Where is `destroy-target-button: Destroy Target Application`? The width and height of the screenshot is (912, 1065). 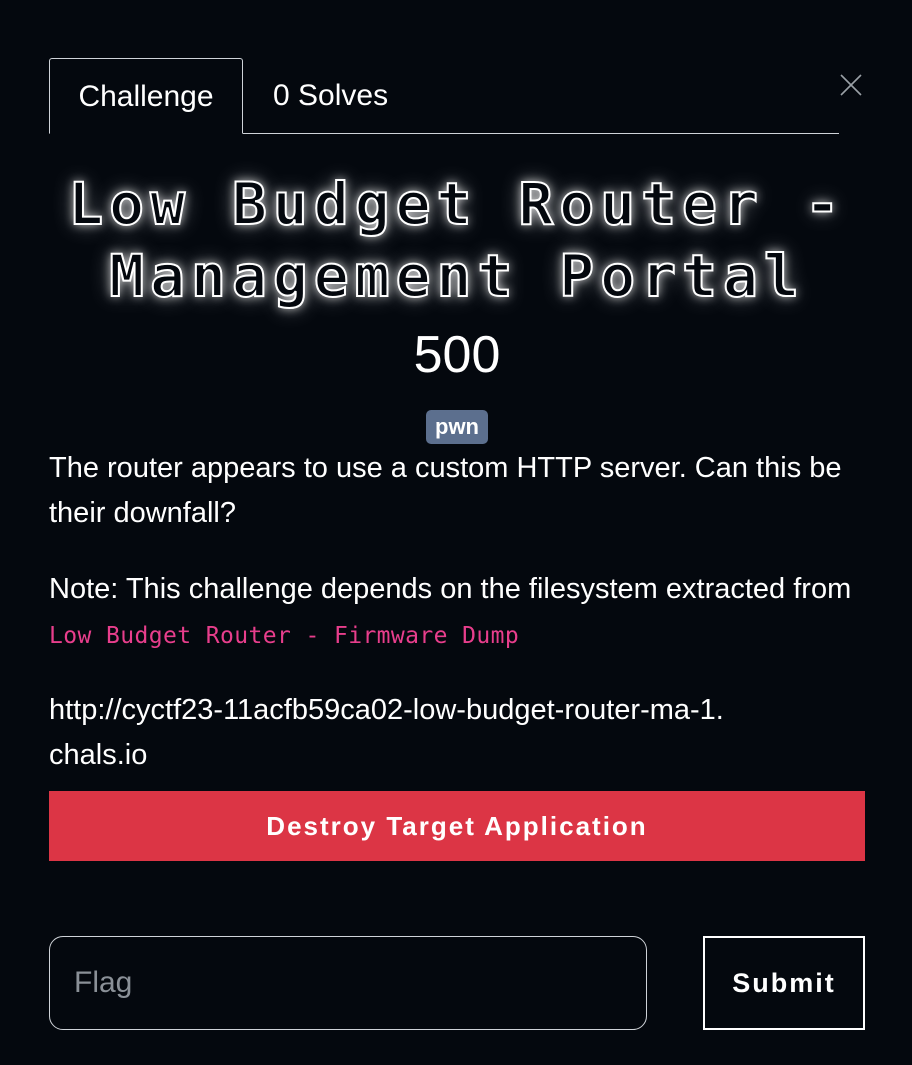
destroy-target-button: Destroy Target Application is located at coordinates (457, 826).